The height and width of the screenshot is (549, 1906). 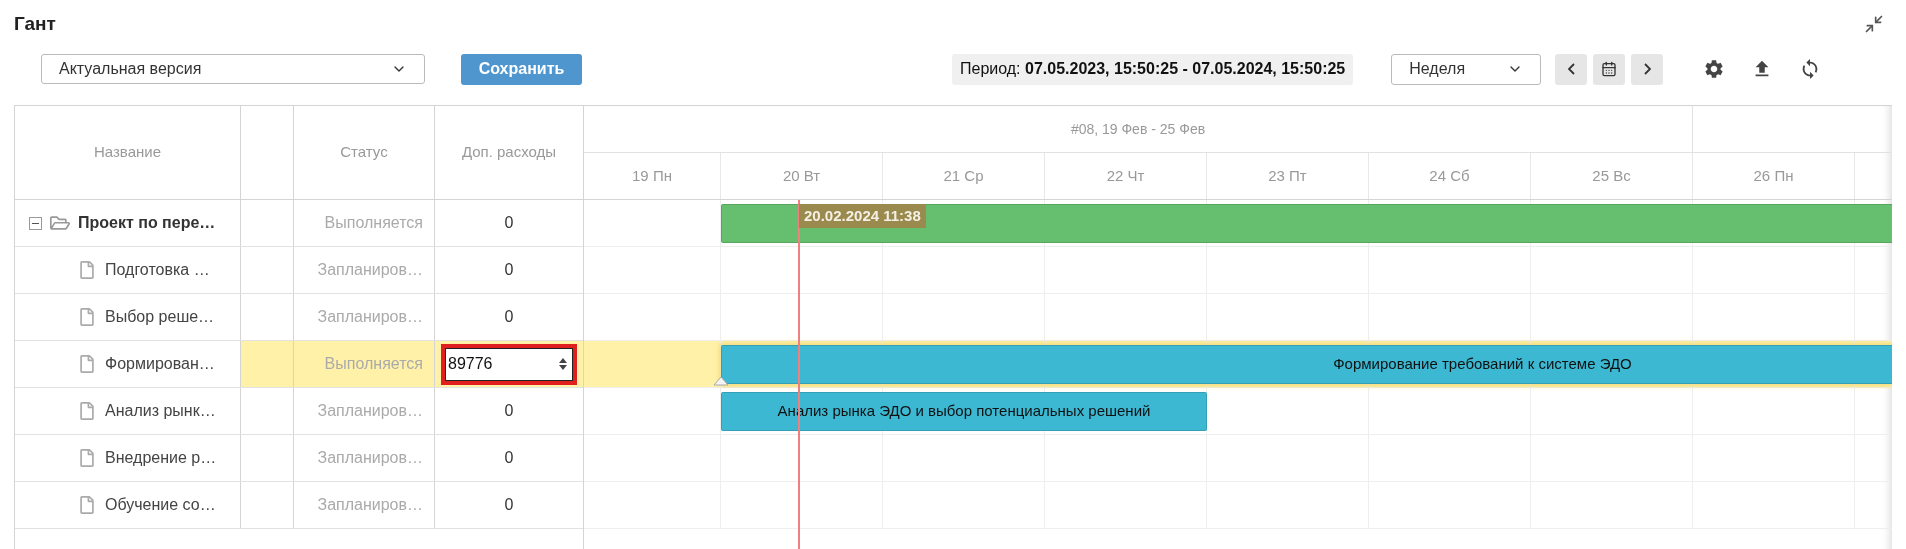 I want to click on page-title: Гант, so click(x=35, y=23).